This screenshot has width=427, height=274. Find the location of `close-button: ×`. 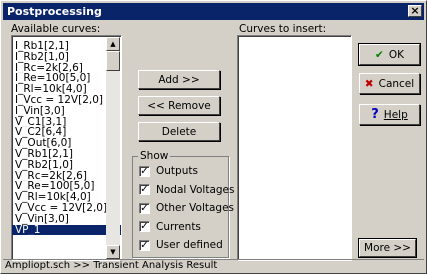

close-button: × is located at coordinates (415, 11).